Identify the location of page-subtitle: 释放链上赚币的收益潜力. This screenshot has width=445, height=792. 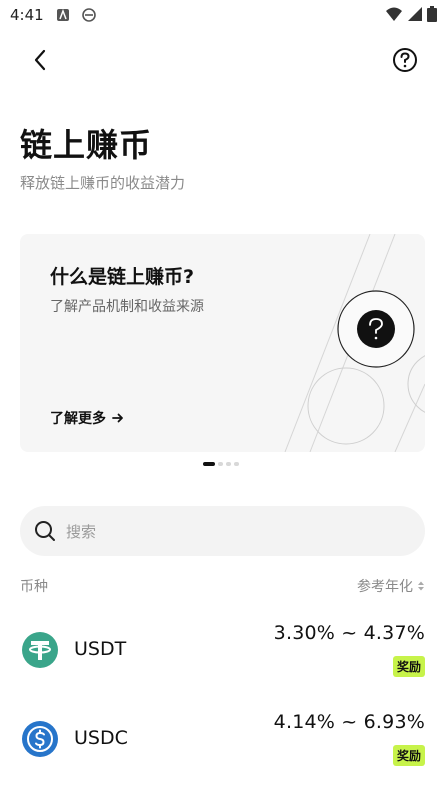
(103, 183).